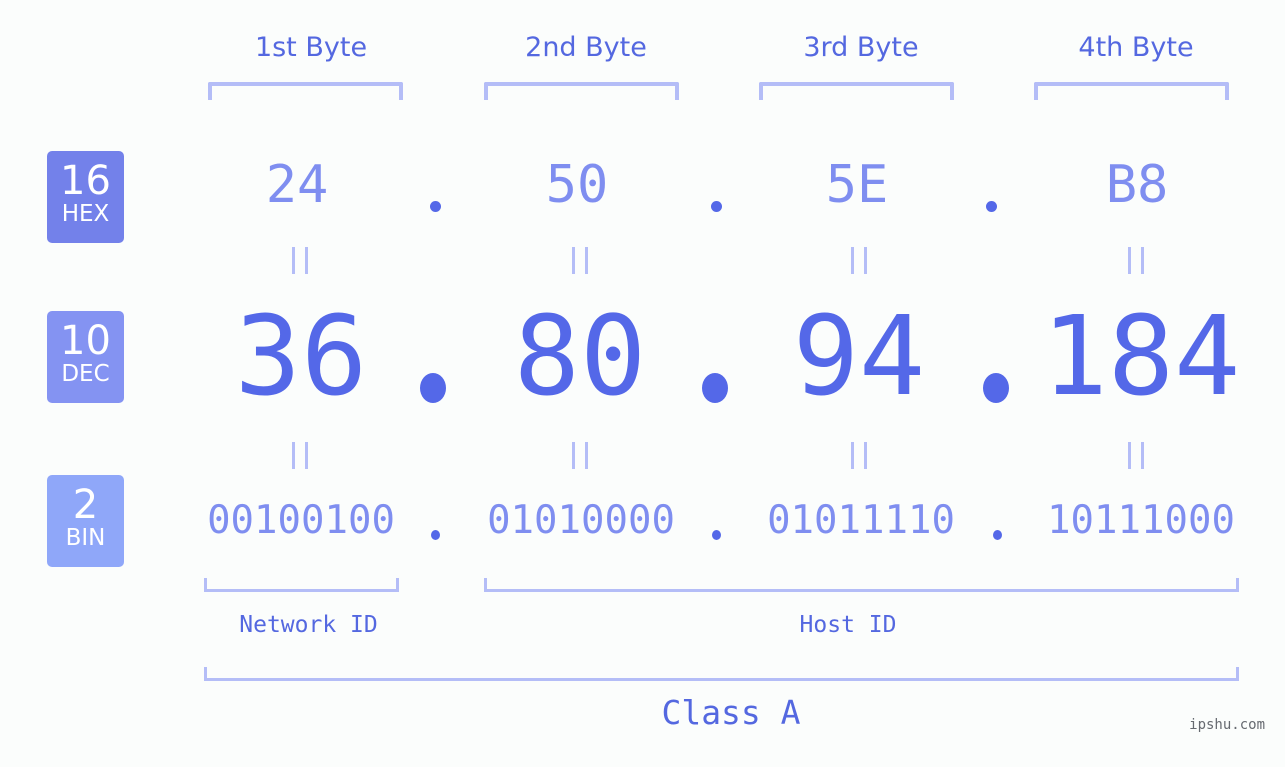  What do you see at coordinates (580, 356) in the screenshot?
I see `dec-value-2: 80` at bounding box center [580, 356].